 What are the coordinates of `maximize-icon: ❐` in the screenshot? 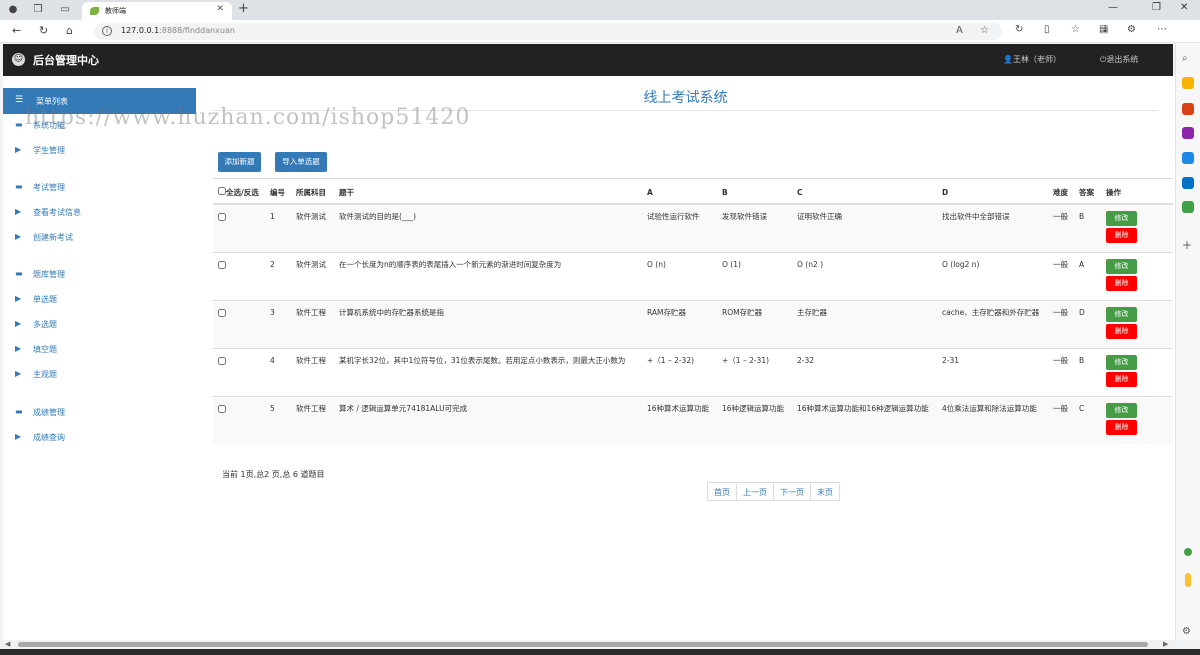 It's located at (1156, 7).